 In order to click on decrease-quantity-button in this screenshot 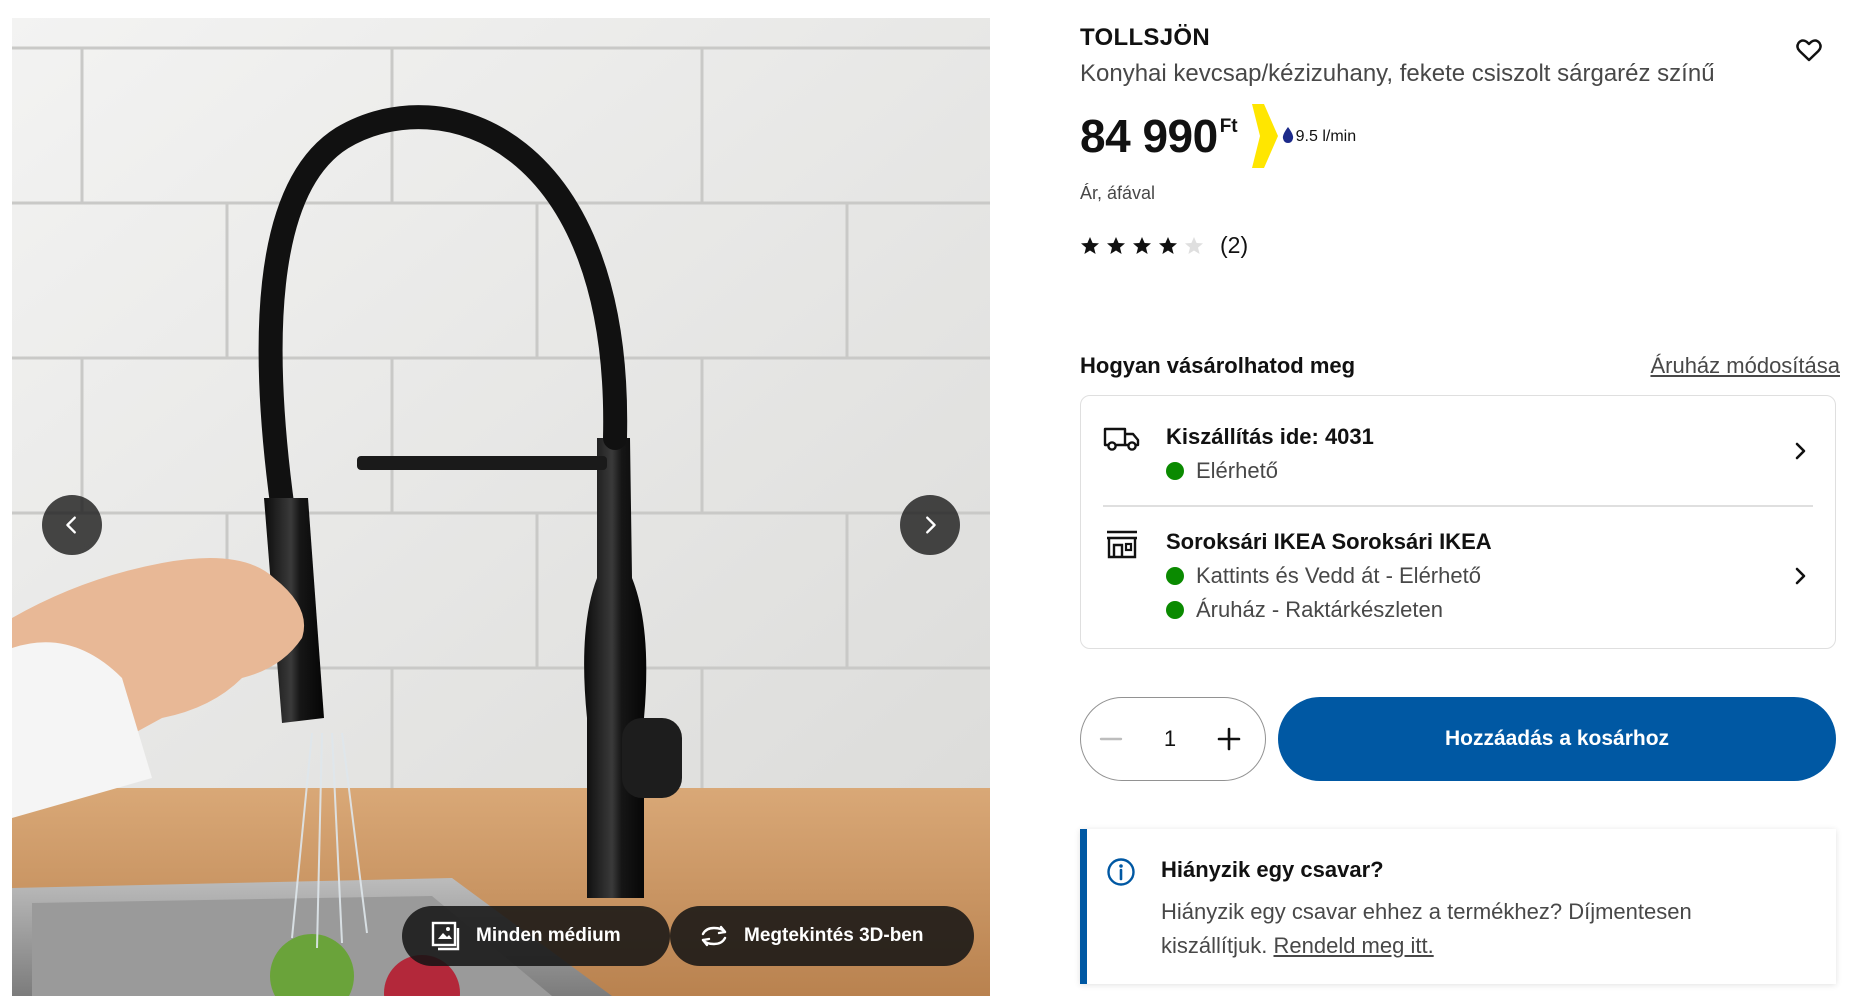, I will do `click(1111, 739)`.